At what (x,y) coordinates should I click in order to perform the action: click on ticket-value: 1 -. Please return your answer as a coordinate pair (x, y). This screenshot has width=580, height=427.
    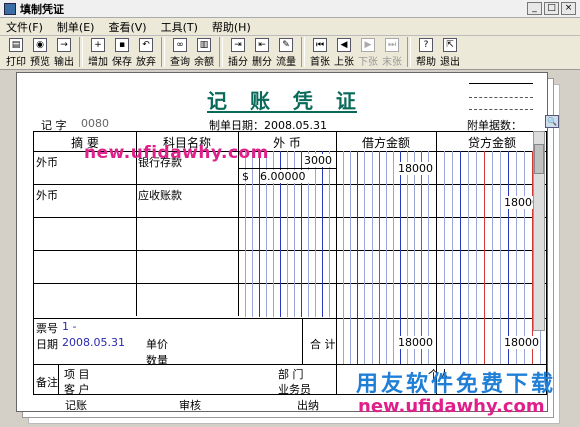
    Looking at the image, I should click on (69, 326).